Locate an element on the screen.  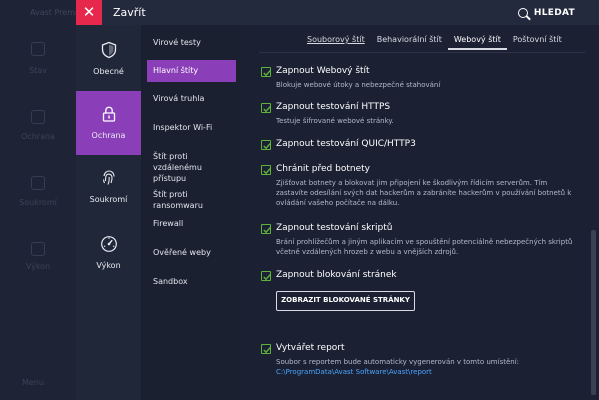
submenu-virus-scans: Virové testy is located at coordinates (191, 42).